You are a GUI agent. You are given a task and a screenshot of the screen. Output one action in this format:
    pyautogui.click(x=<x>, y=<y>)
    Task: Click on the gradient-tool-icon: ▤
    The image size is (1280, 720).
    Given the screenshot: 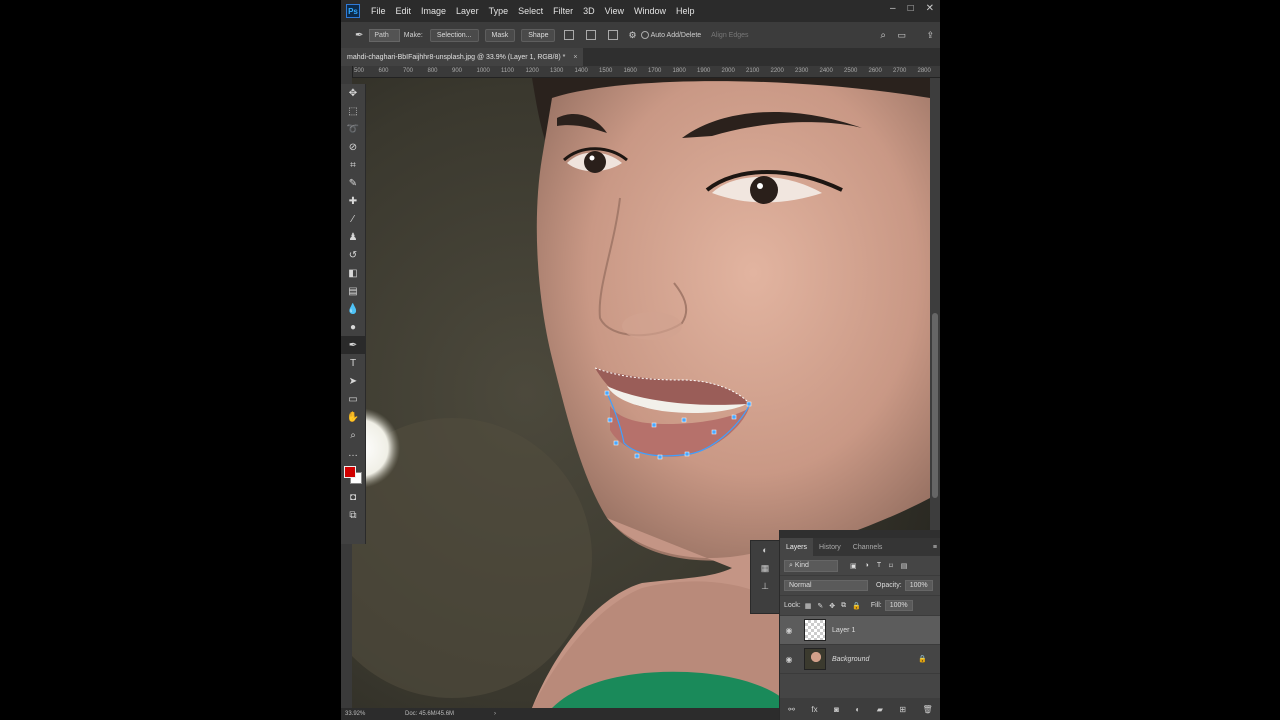 What is the action you would take?
    pyautogui.click(x=353, y=291)
    